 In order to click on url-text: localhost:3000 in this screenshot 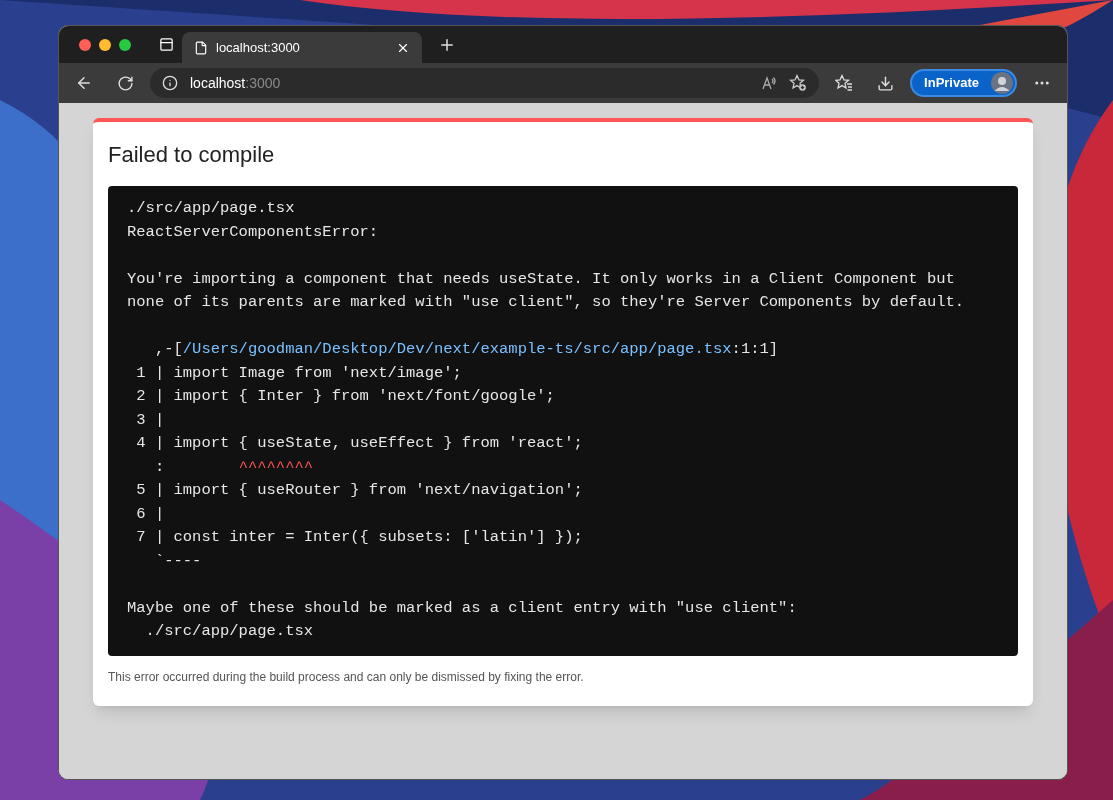, I will do `click(236, 83)`.